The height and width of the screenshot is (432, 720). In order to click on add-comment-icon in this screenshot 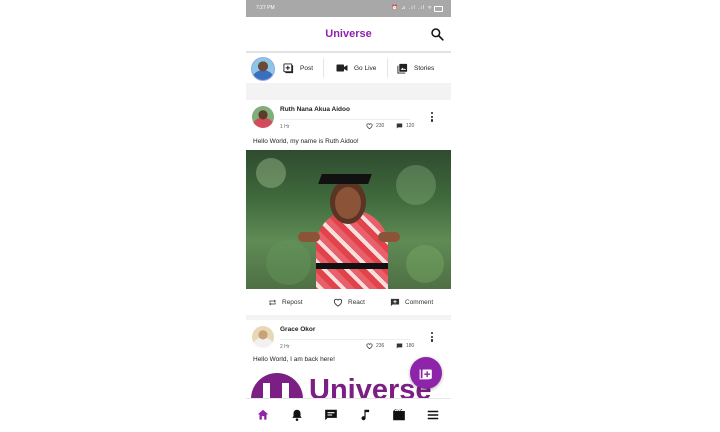, I will do `click(395, 302)`.